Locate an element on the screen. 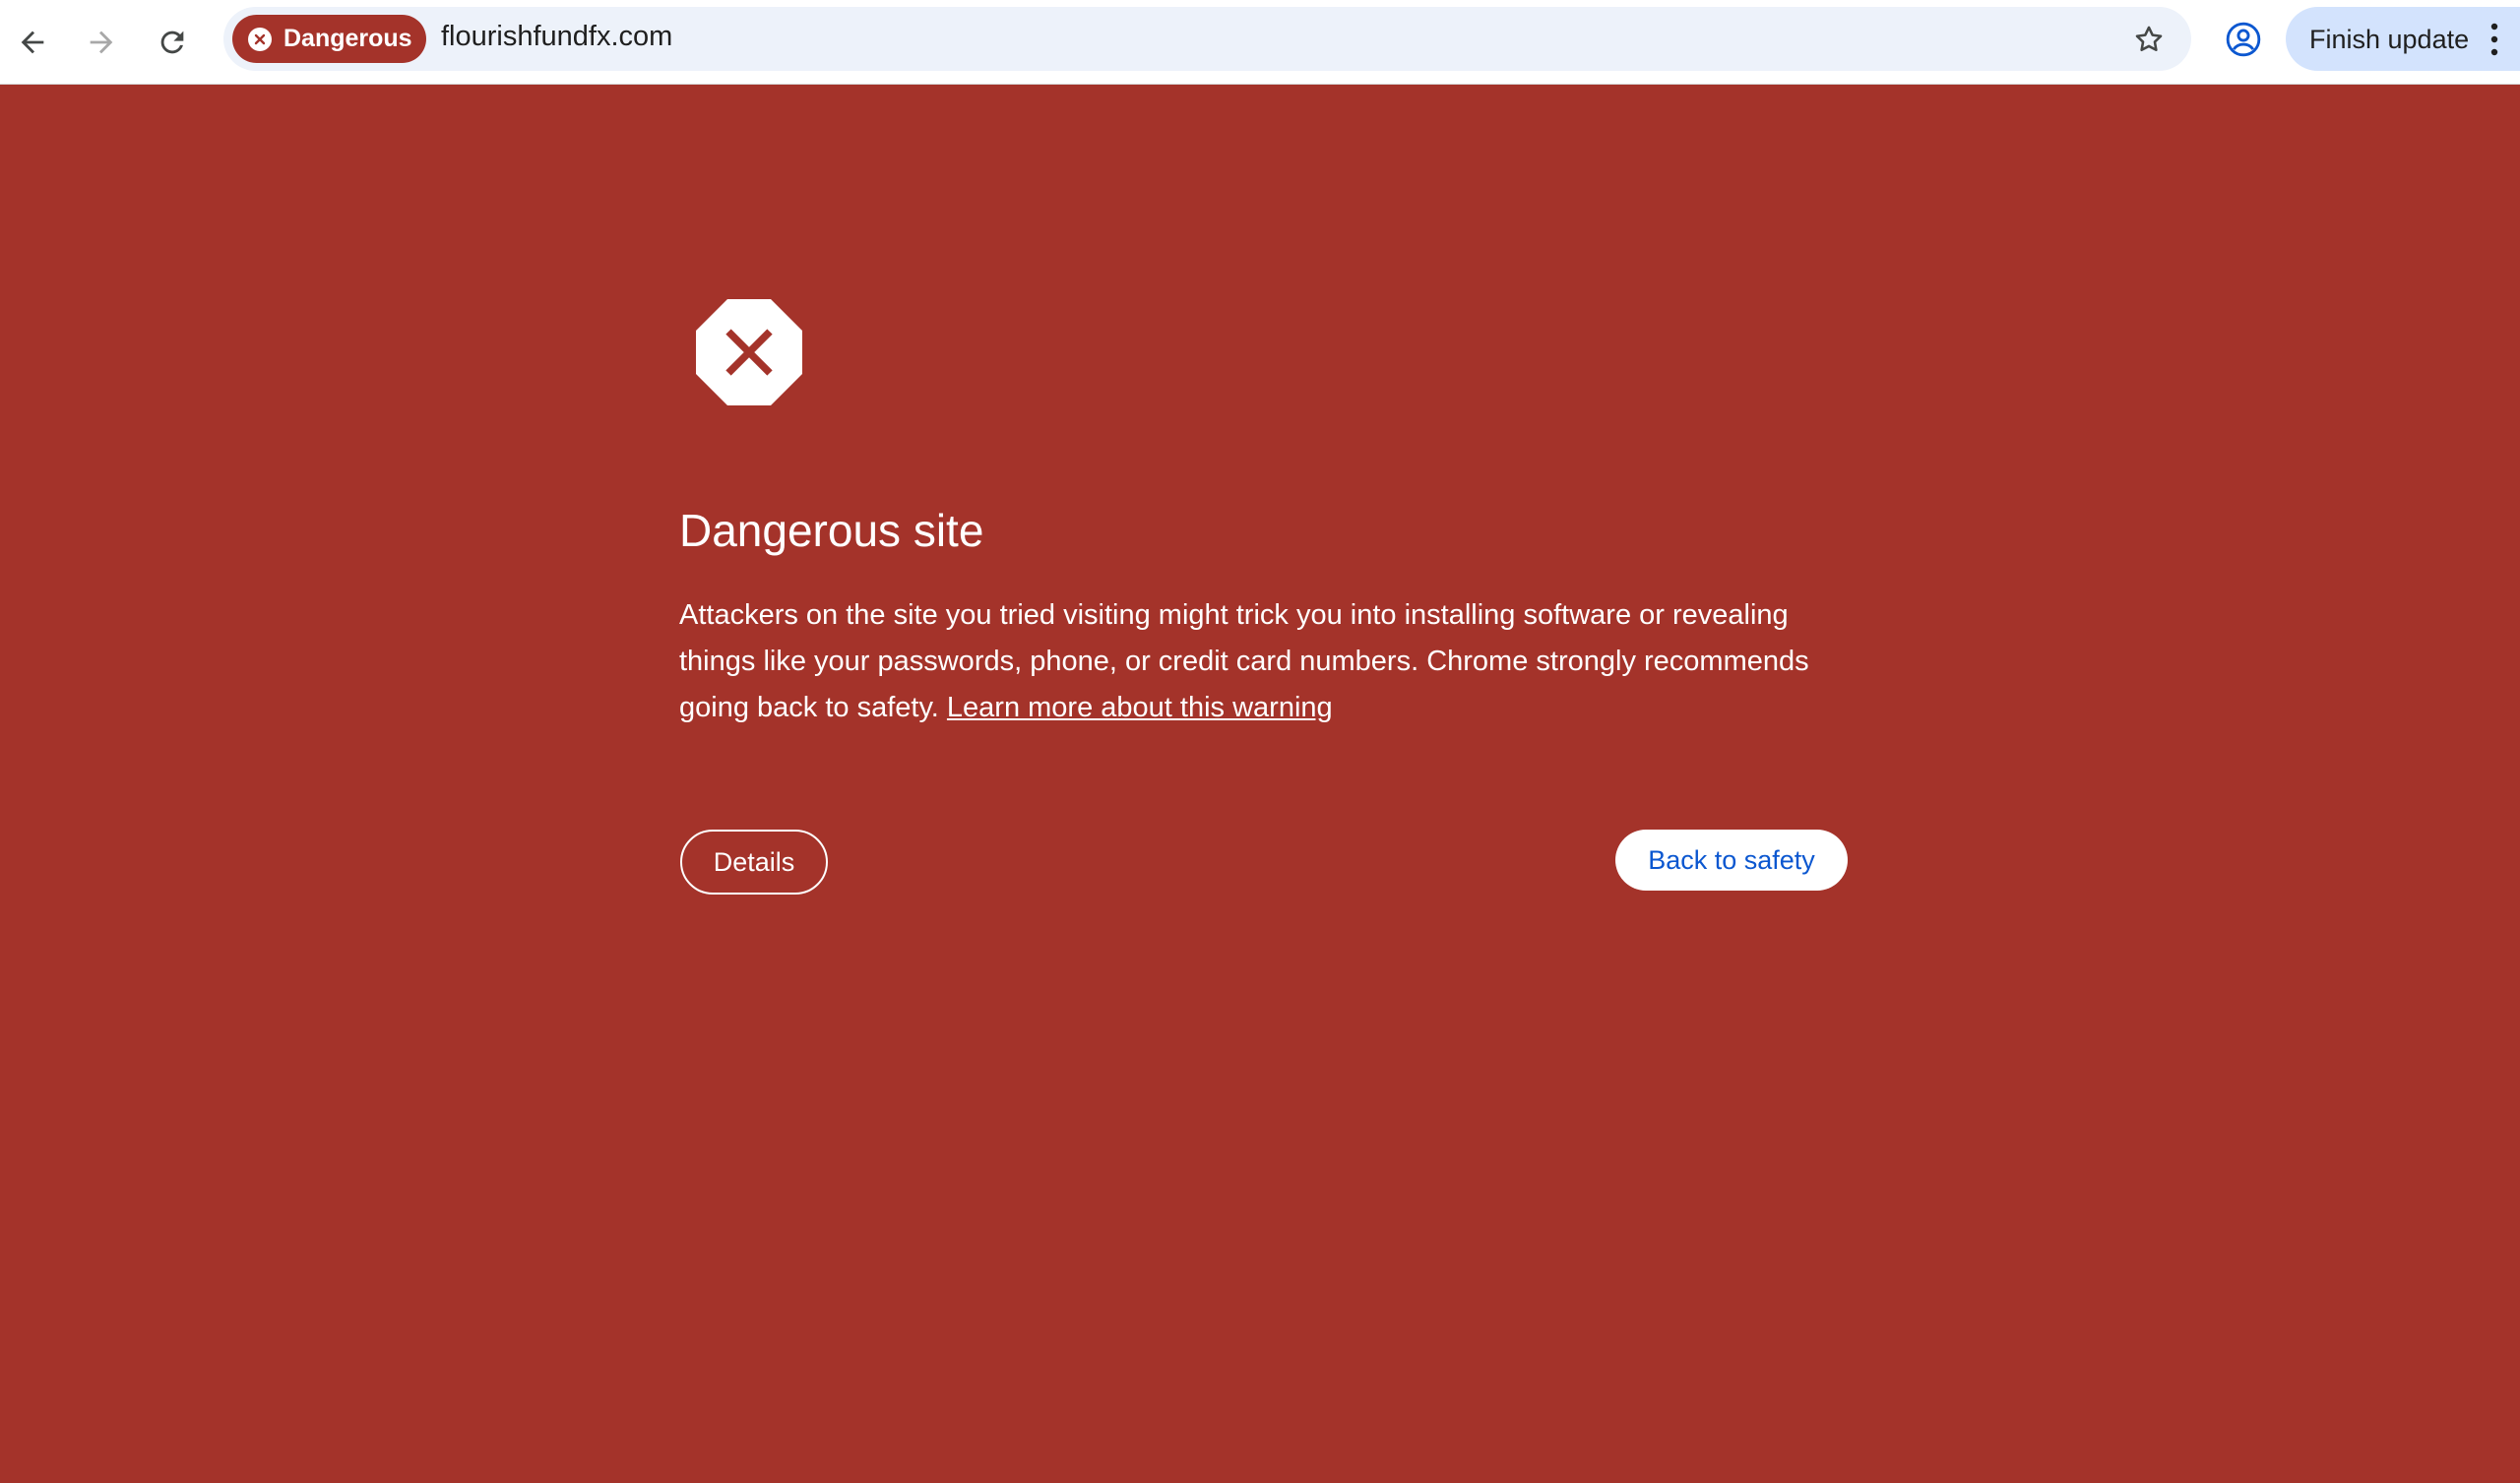 The width and height of the screenshot is (2520, 1483). bookmark-button is located at coordinates (2149, 39).